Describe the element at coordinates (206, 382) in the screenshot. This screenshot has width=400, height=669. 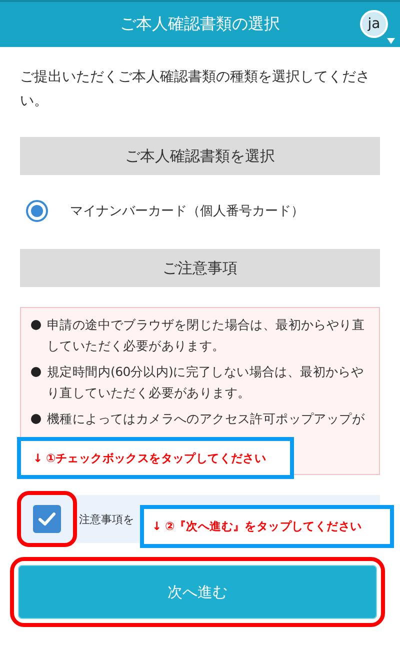
I see `notice-text: 規定時間内(60分以内)に完了しない場合は、最初からやり直していただく必要があります。` at that location.